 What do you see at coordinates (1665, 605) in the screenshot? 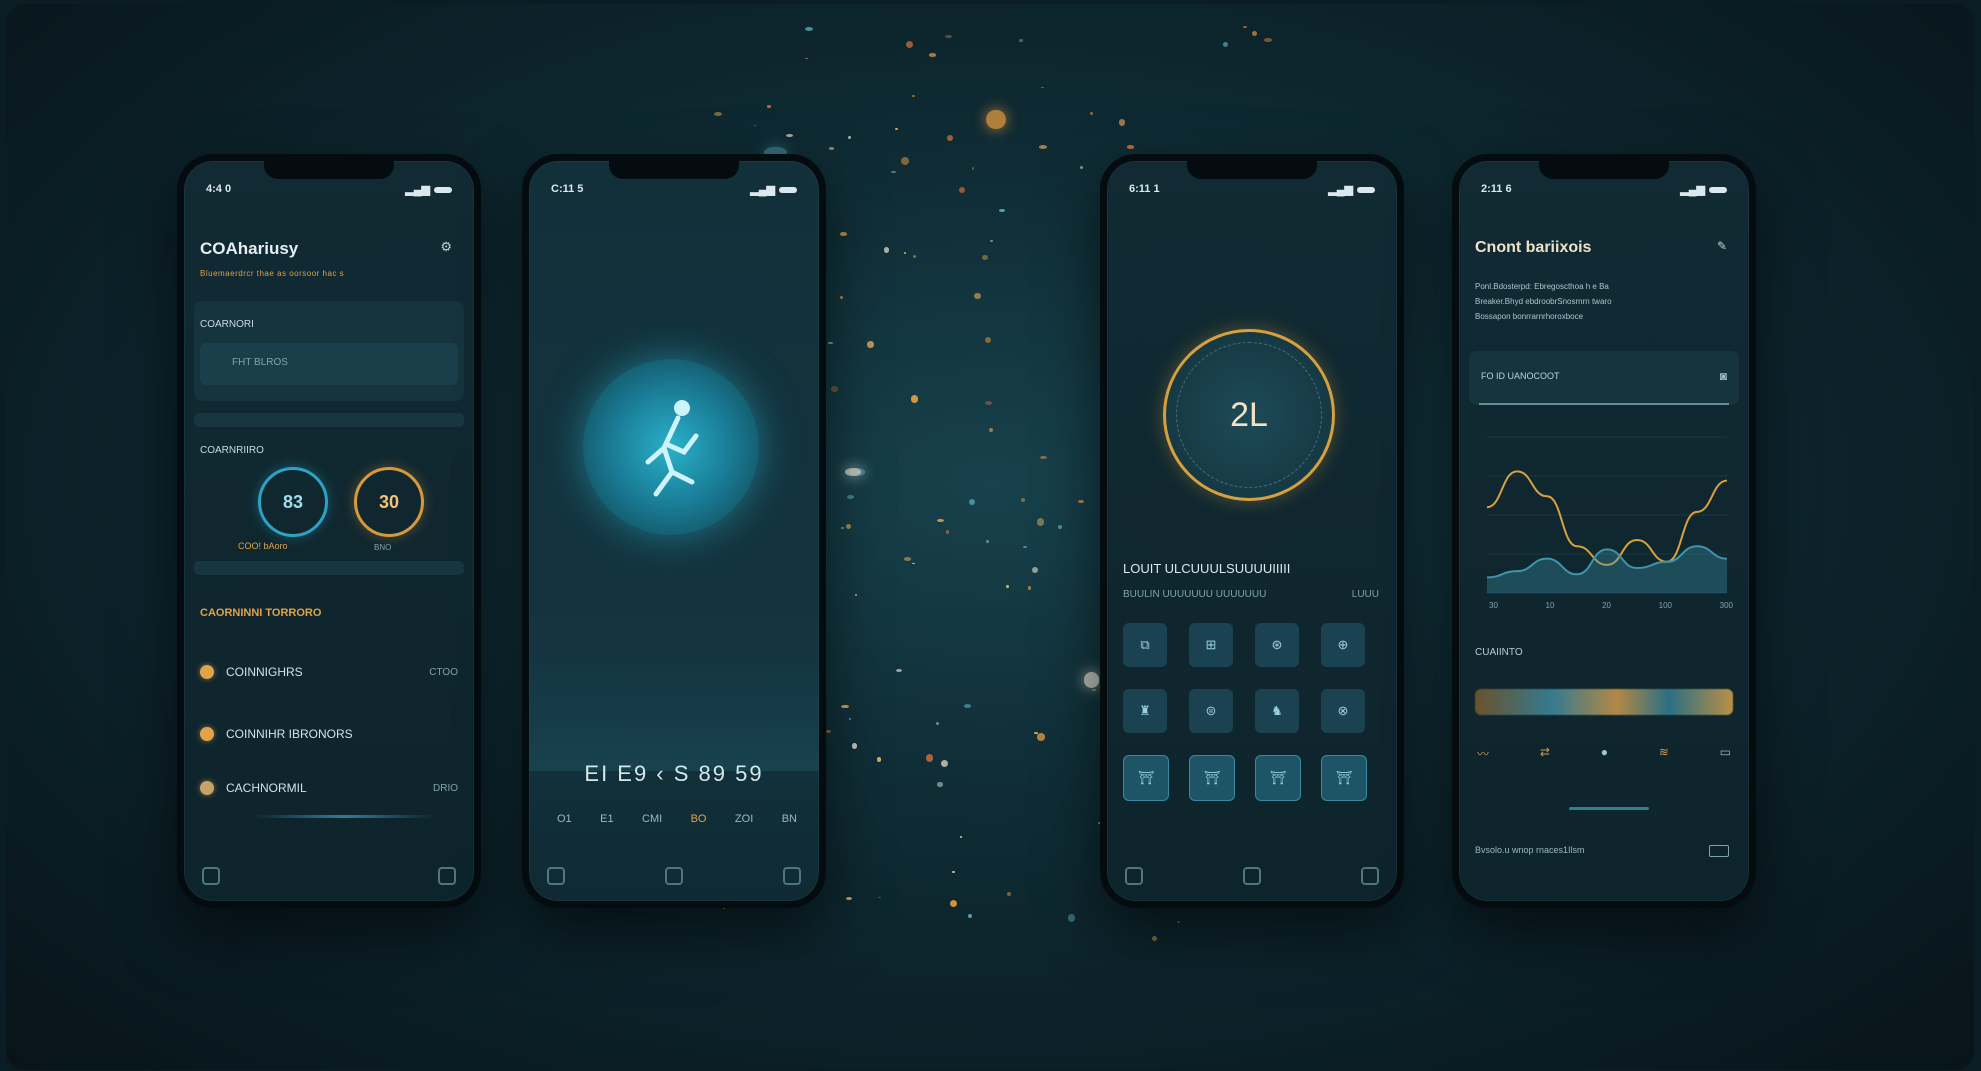
I see `x-tick-label: 100` at bounding box center [1665, 605].